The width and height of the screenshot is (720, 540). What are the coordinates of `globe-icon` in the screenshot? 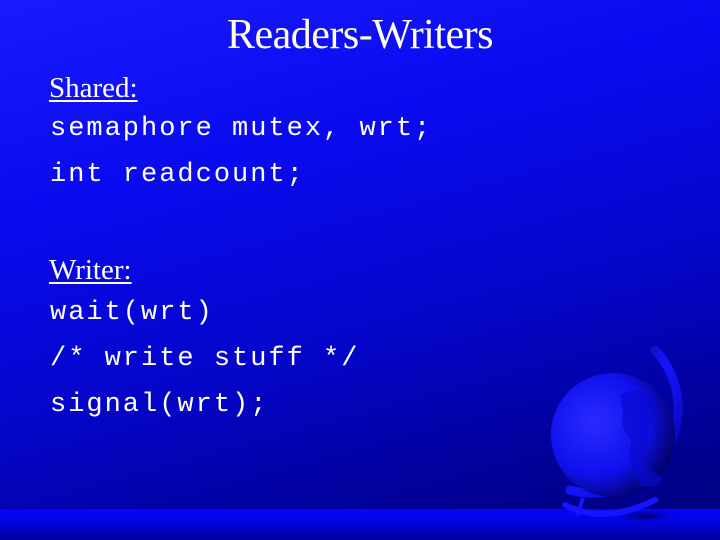 It's located at (630, 435).